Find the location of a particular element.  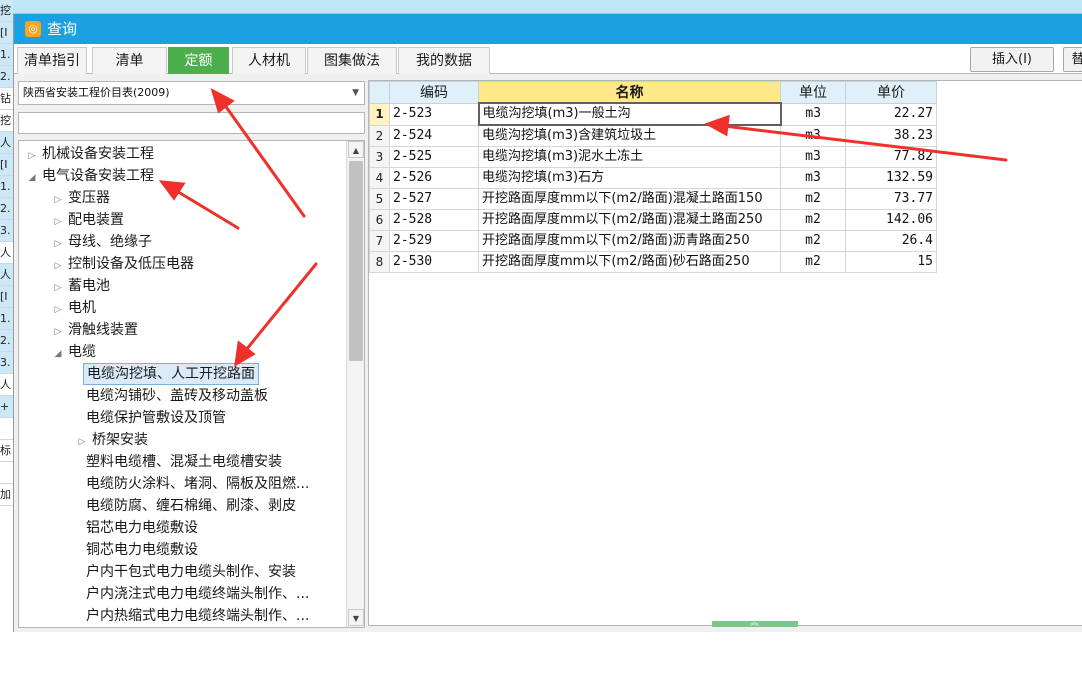

cell-code: 2-525 is located at coordinates (434, 157).